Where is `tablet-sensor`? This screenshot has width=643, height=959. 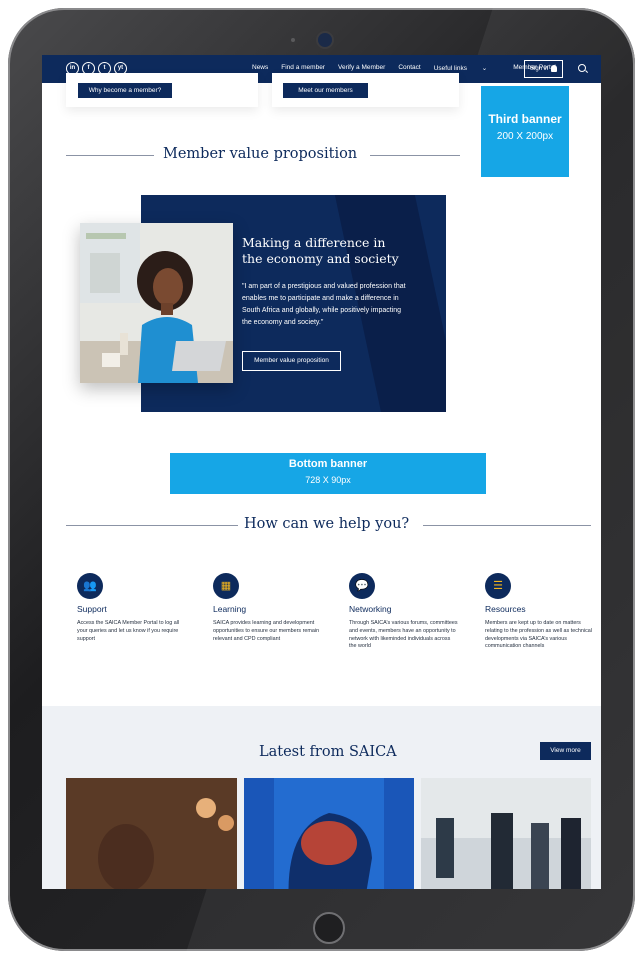
tablet-sensor is located at coordinates (293, 40).